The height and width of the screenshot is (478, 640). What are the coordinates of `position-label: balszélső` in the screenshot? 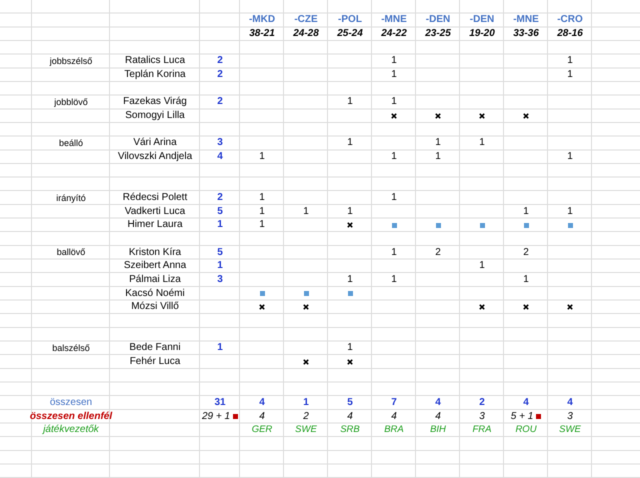 It's located at (71, 348).